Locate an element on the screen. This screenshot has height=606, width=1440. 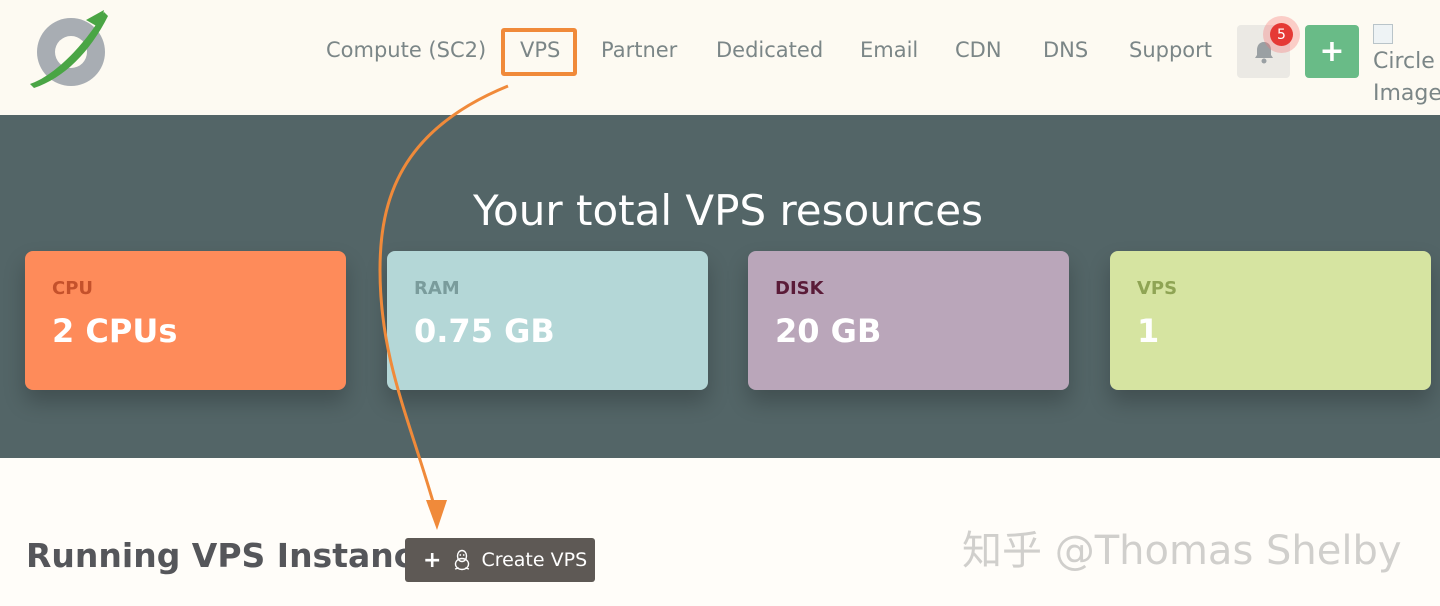
notification-badge: 5 is located at coordinates (1281, 34).